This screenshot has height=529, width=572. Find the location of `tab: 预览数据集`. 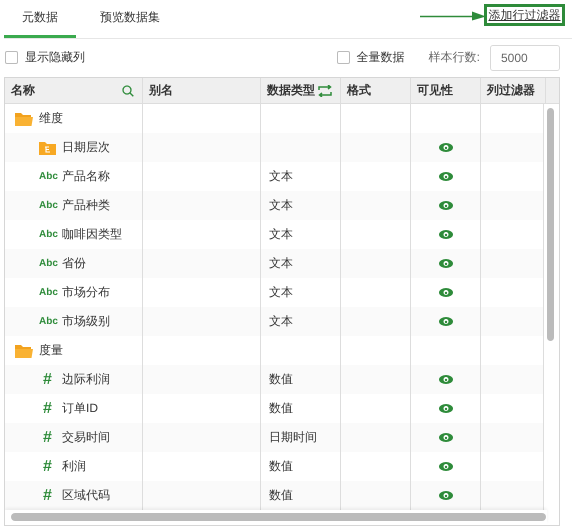

tab: 预览数据集 is located at coordinates (130, 19).